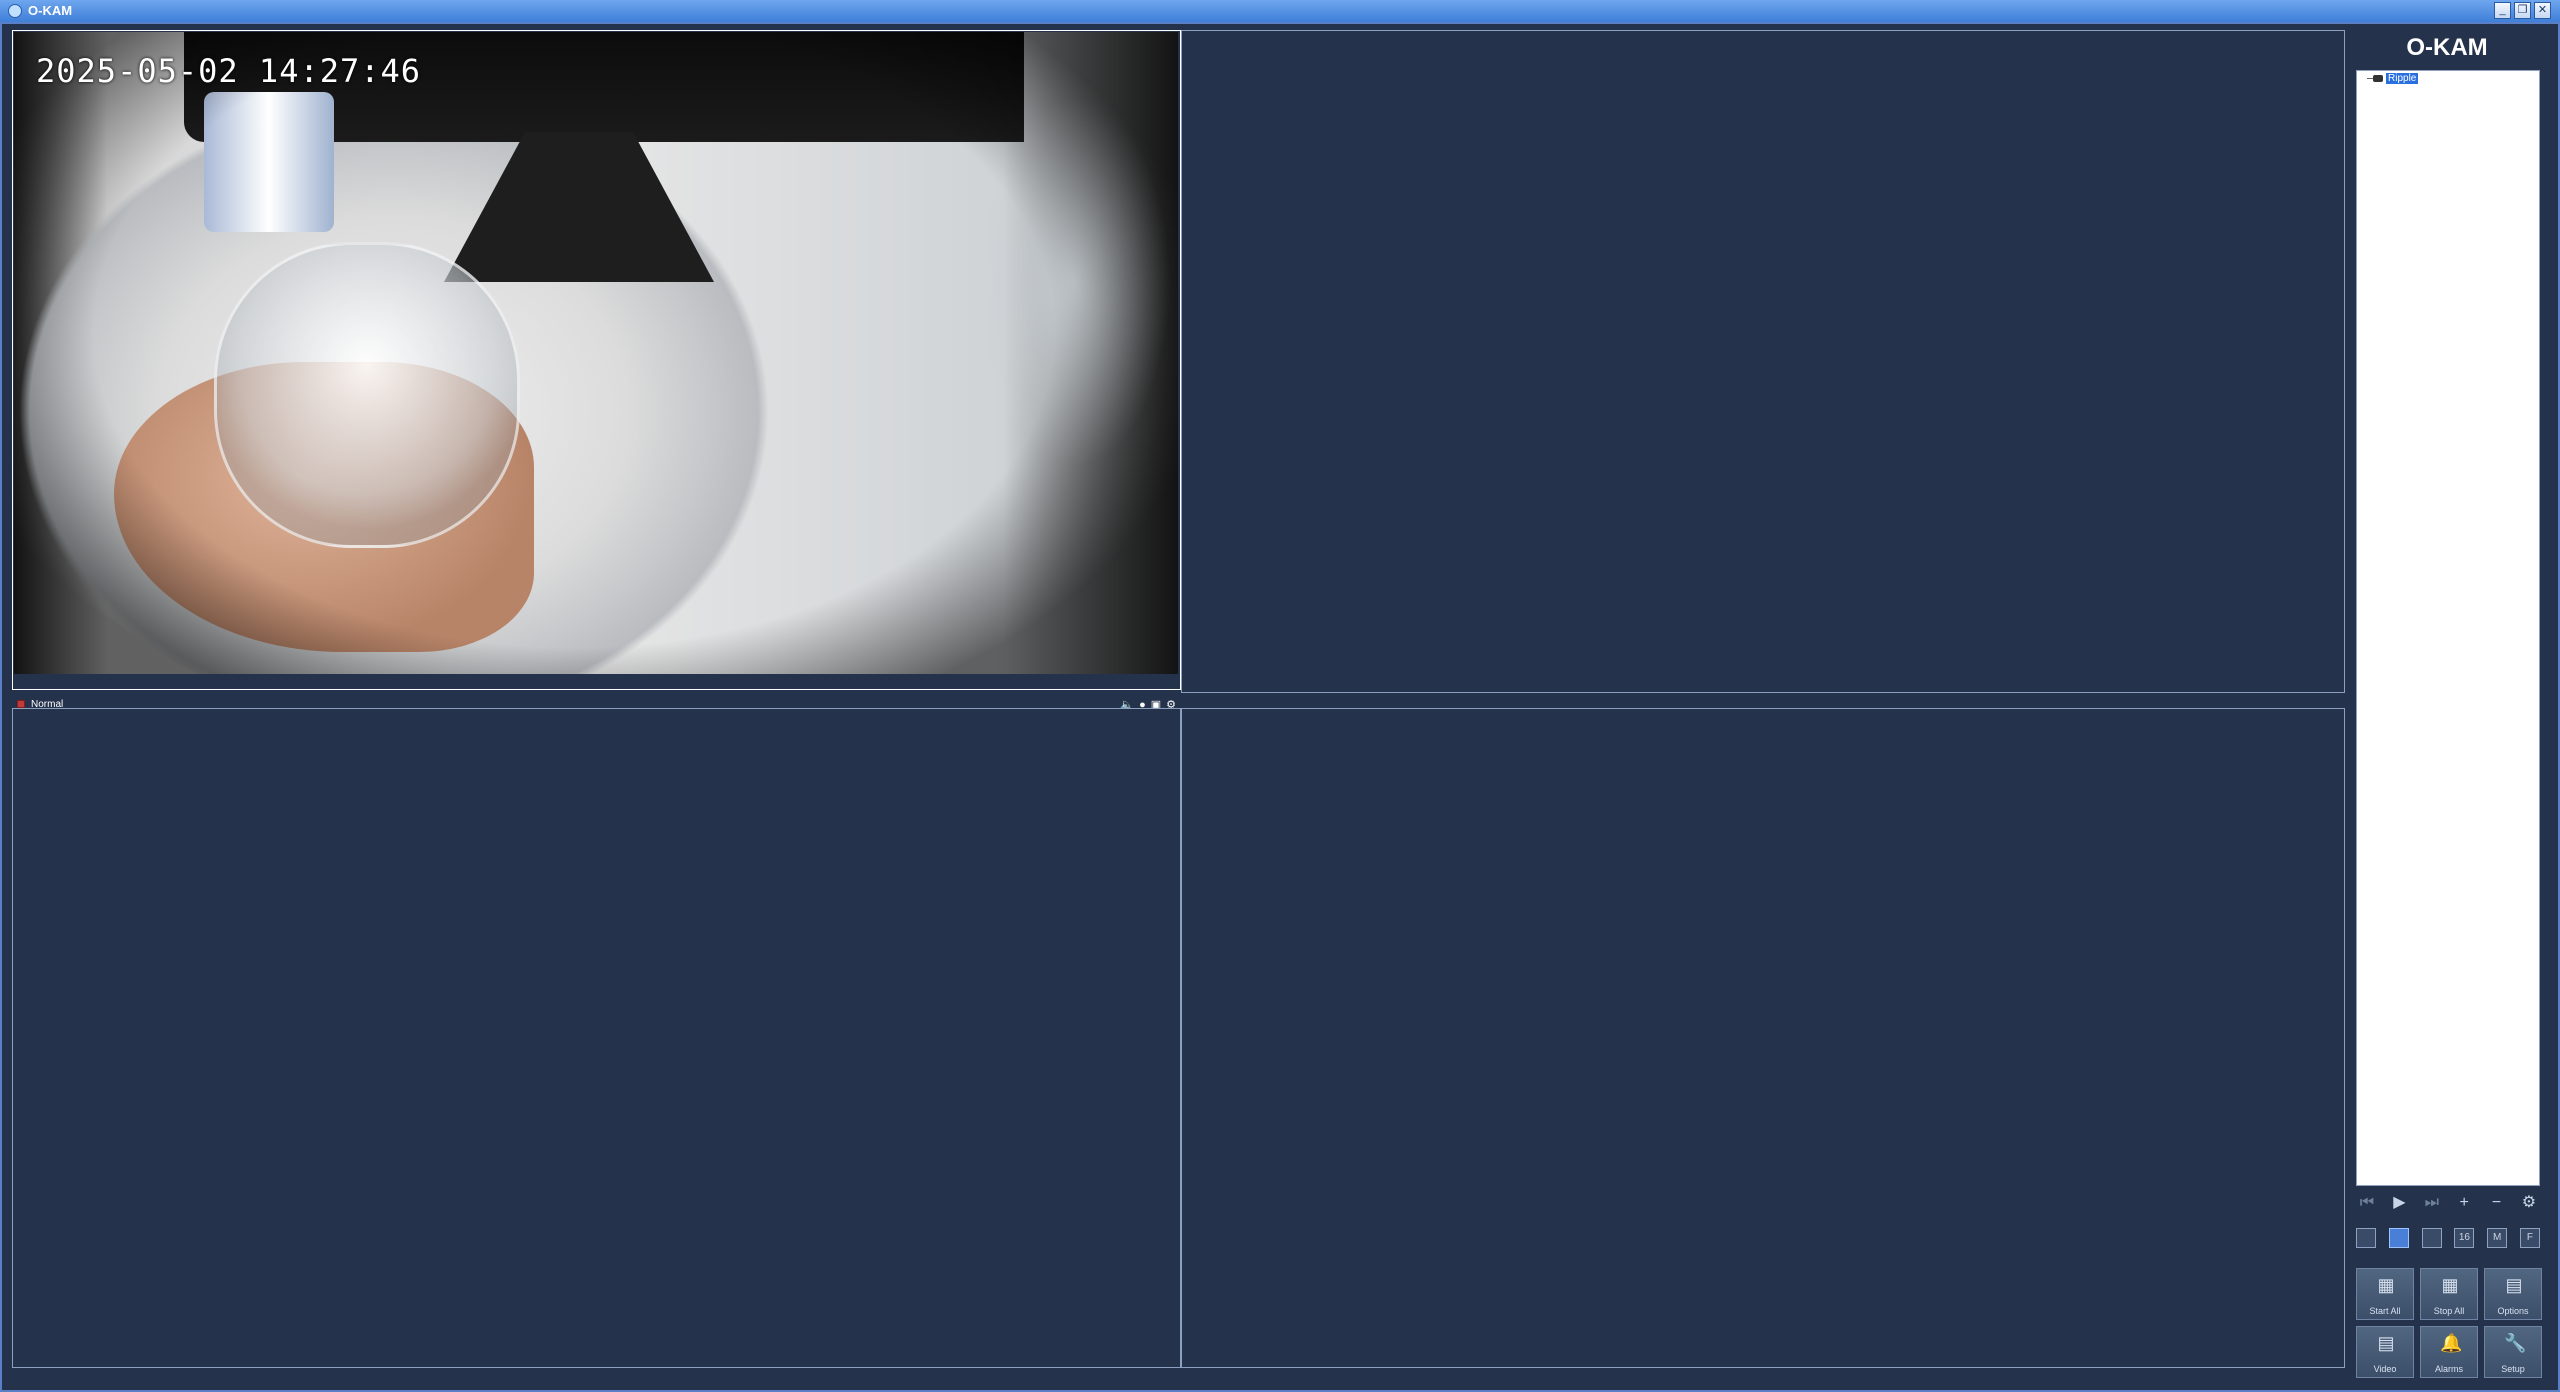 The image size is (2560, 1392). I want to click on alarms-button: 🔔 Alarms, so click(2449, 1352).